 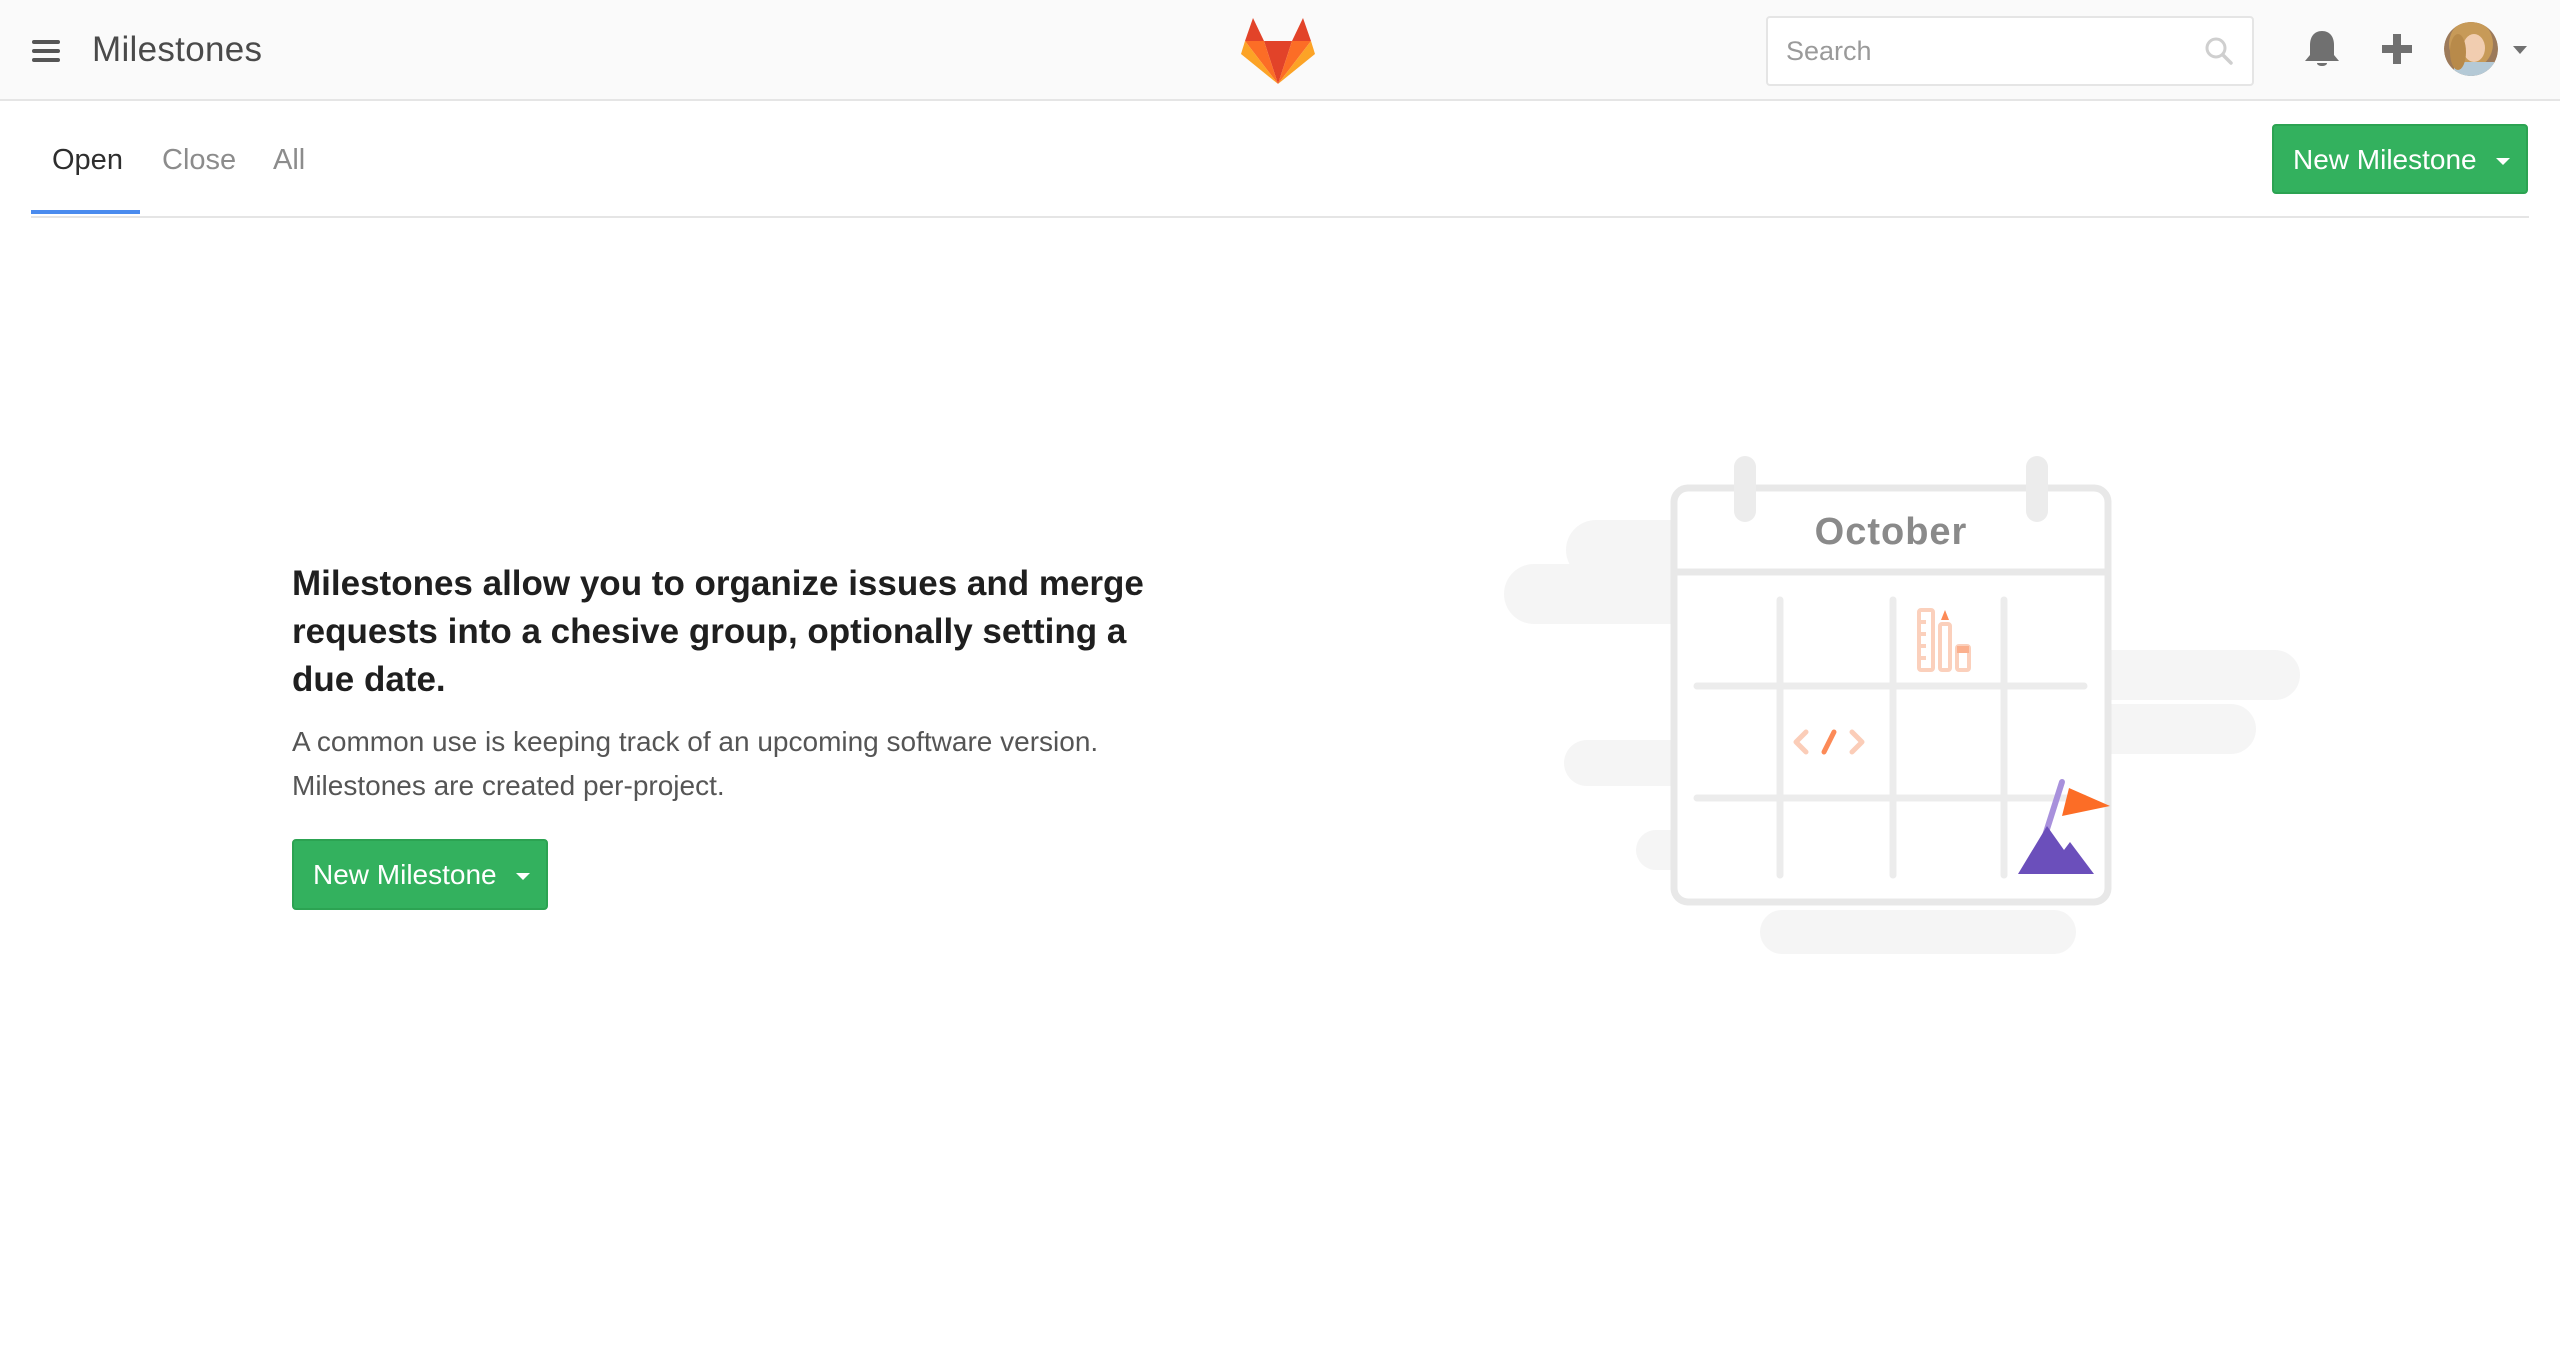 I want to click on calendar-month-label: October, so click(x=1891, y=532).